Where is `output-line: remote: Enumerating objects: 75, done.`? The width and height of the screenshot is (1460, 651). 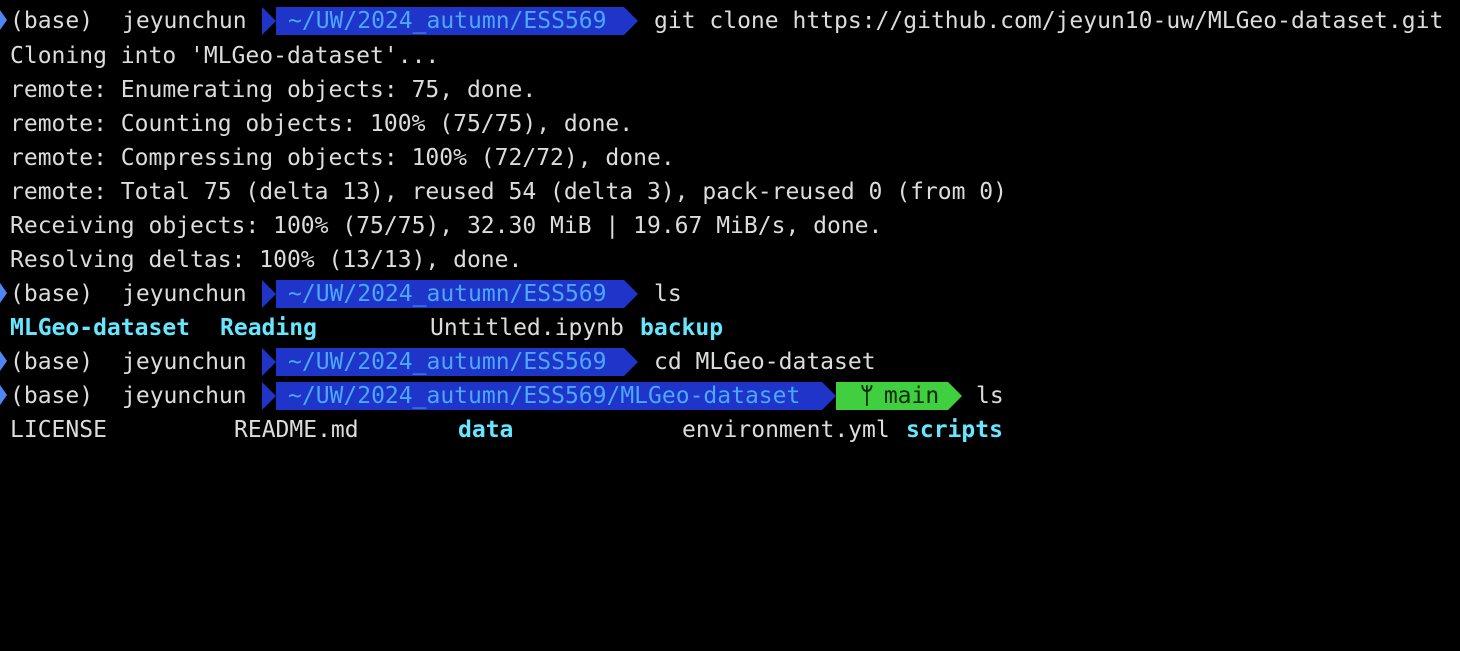
output-line: remote: Enumerating objects: 75, done. is located at coordinates (273, 90).